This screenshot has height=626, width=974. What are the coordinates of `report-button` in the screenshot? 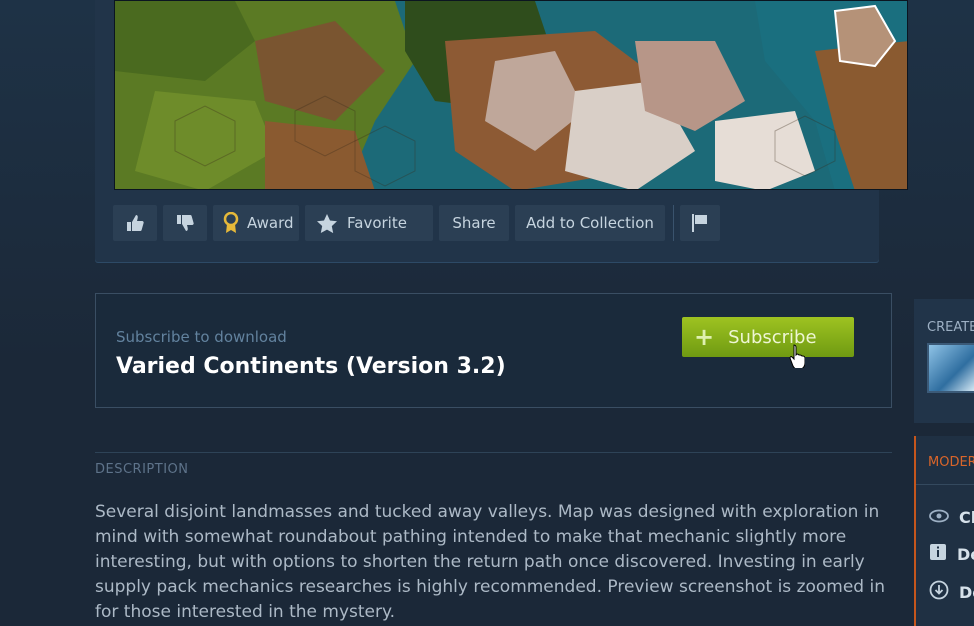 It's located at (700, 223).